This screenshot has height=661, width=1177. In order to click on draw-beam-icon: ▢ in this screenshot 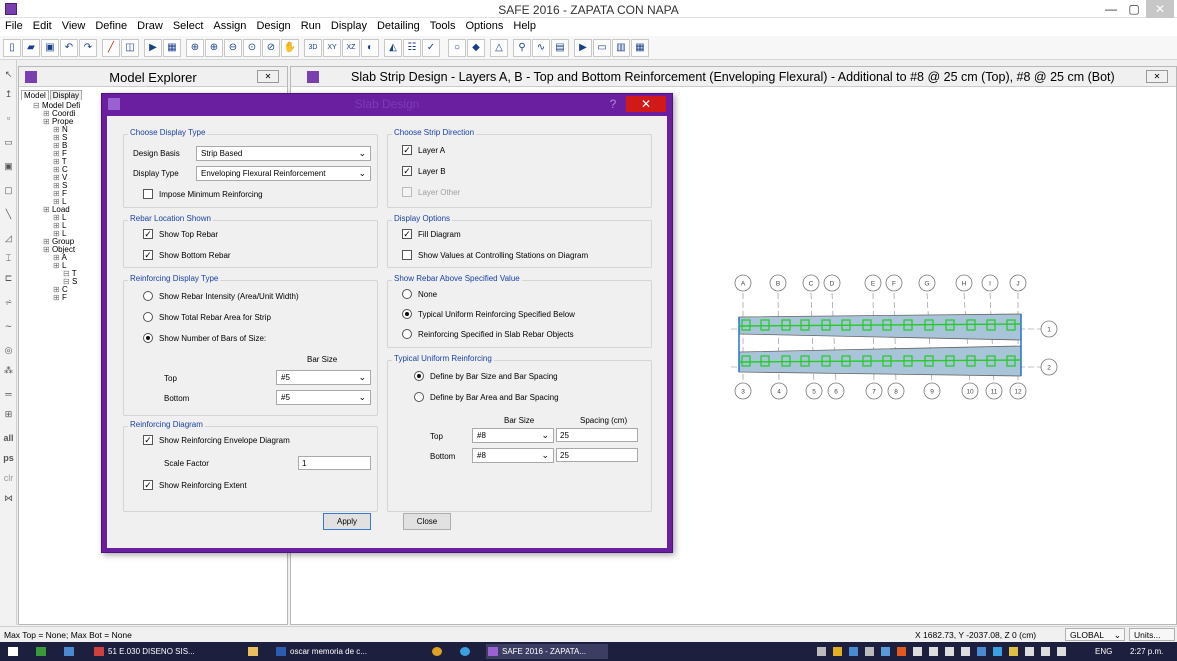, I will do `click(8, 190)`.